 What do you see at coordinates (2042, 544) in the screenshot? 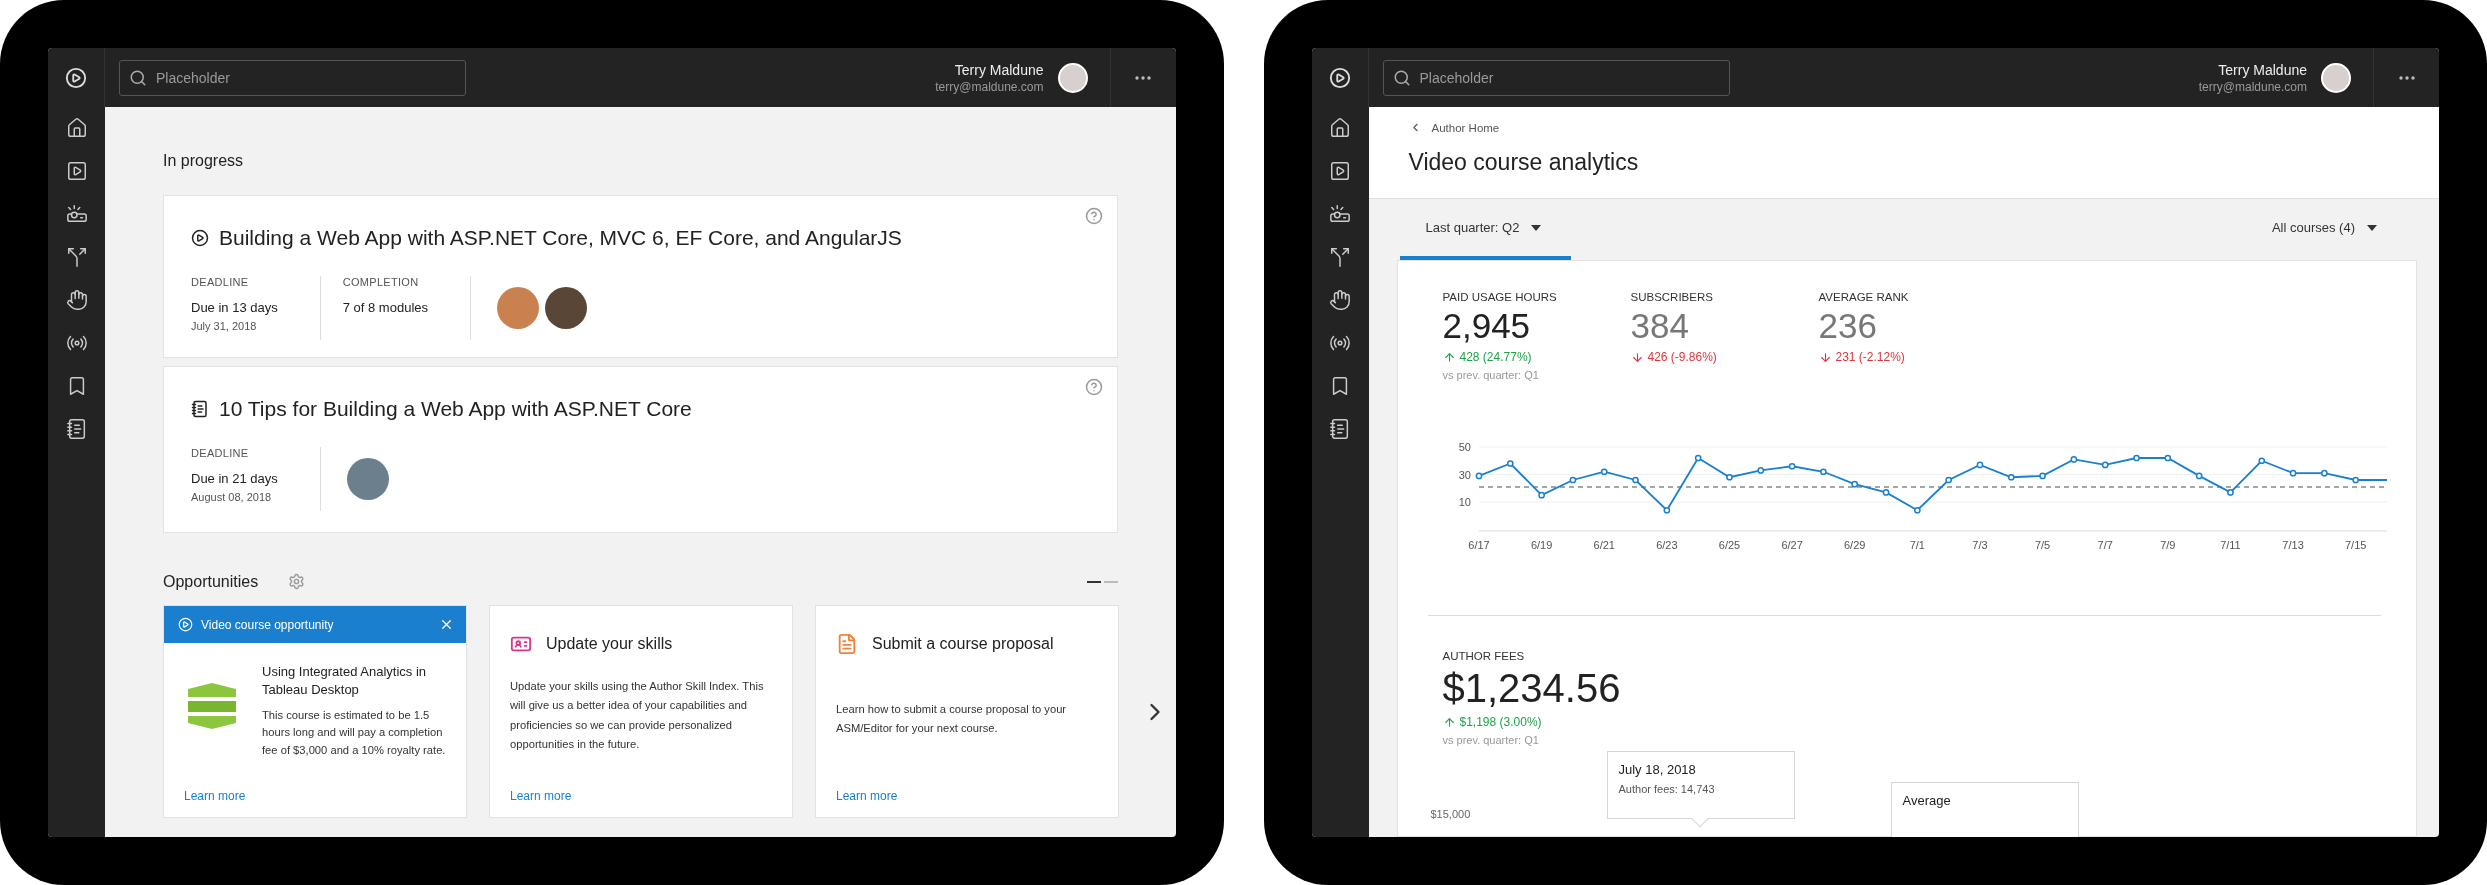
I see `axis-tick-label: 7/5` at bounding box center [2042, 544].